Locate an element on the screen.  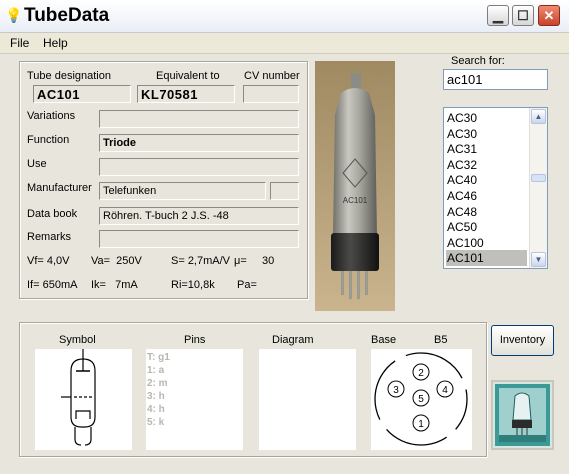
base-pin-5: 5 is located at coordinates (421, 399).